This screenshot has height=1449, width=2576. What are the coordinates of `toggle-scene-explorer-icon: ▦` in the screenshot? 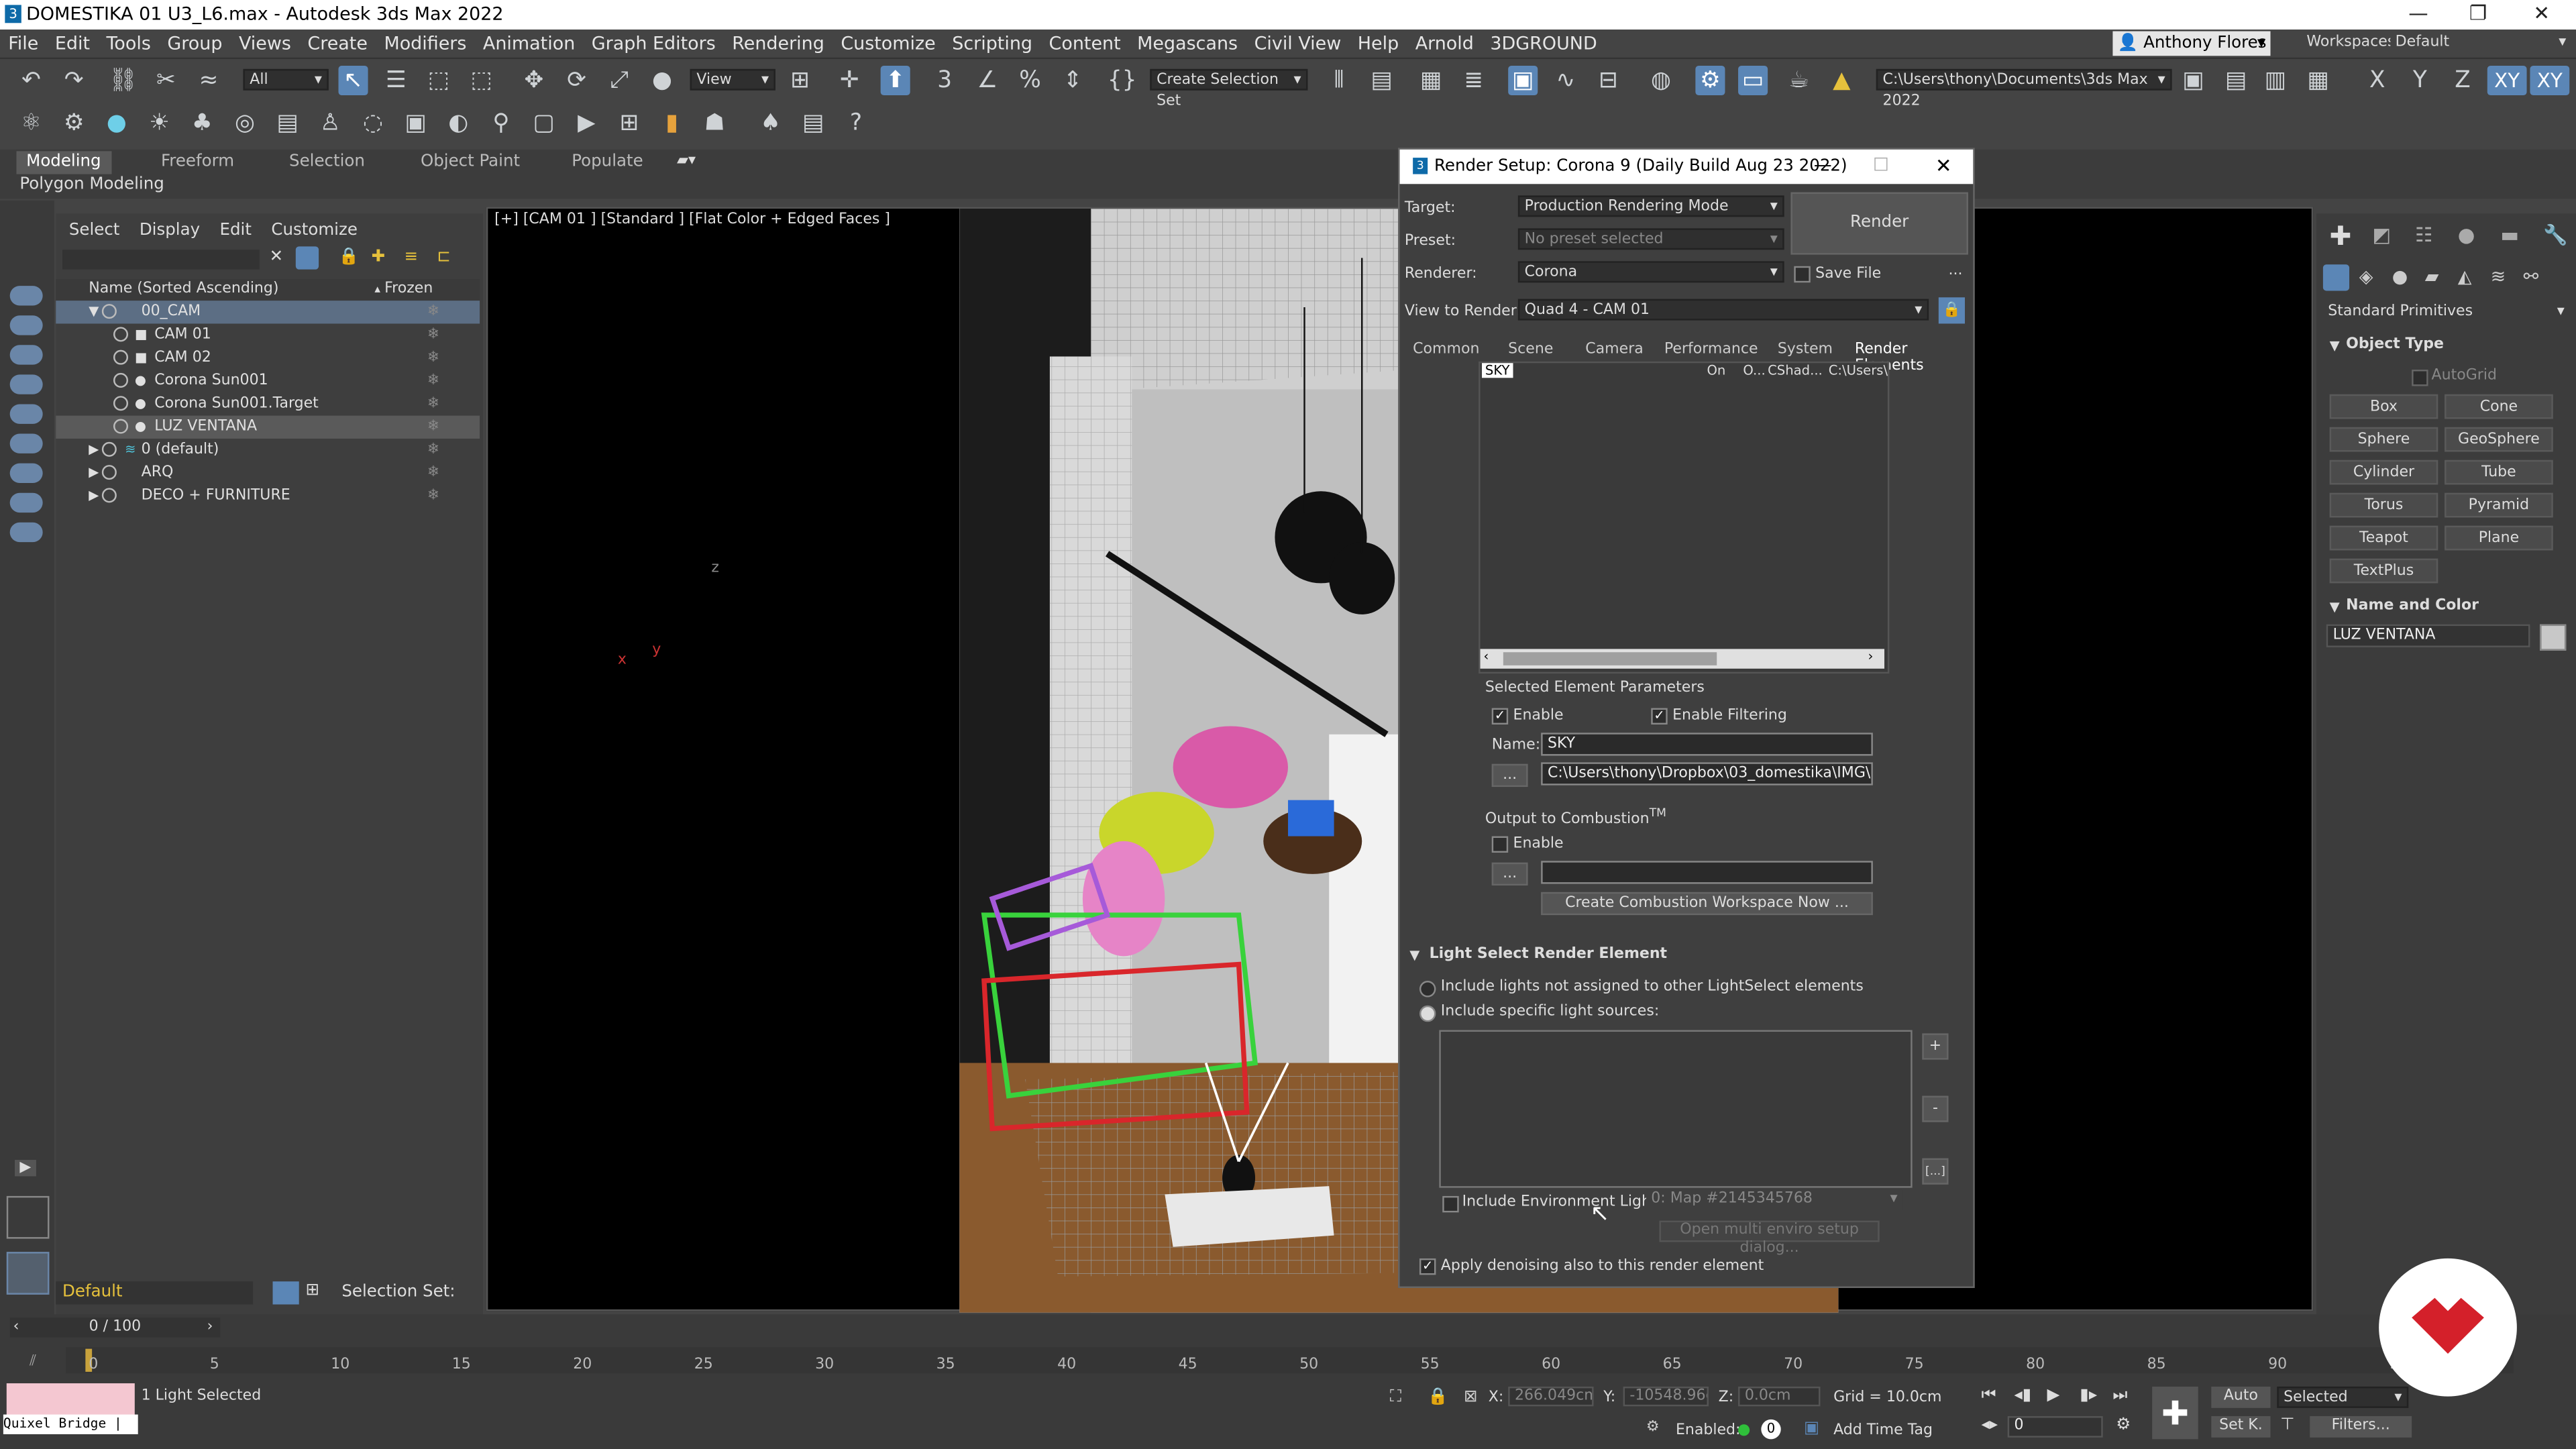 It's located at (1431, 80).